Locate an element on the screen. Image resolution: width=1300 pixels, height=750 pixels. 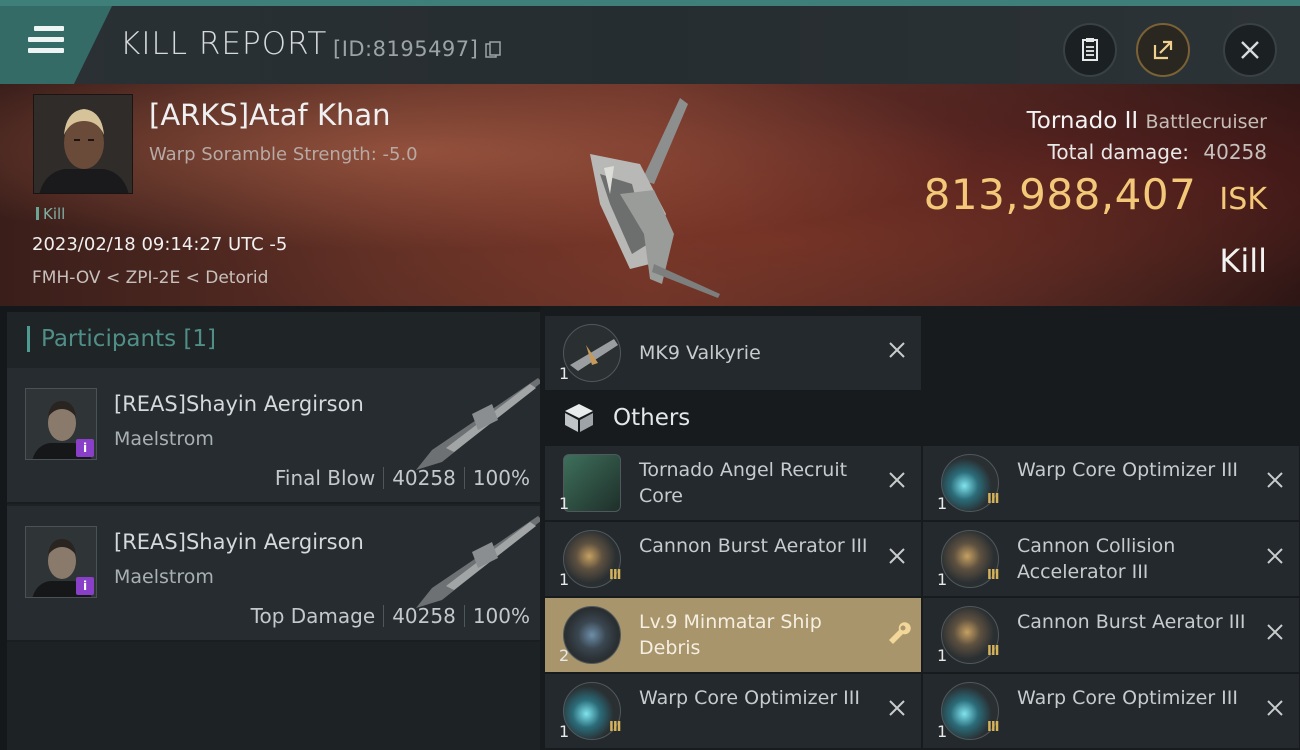
item-name: Cannon Collision Accelerator III is located at coordinates (1096, 559).